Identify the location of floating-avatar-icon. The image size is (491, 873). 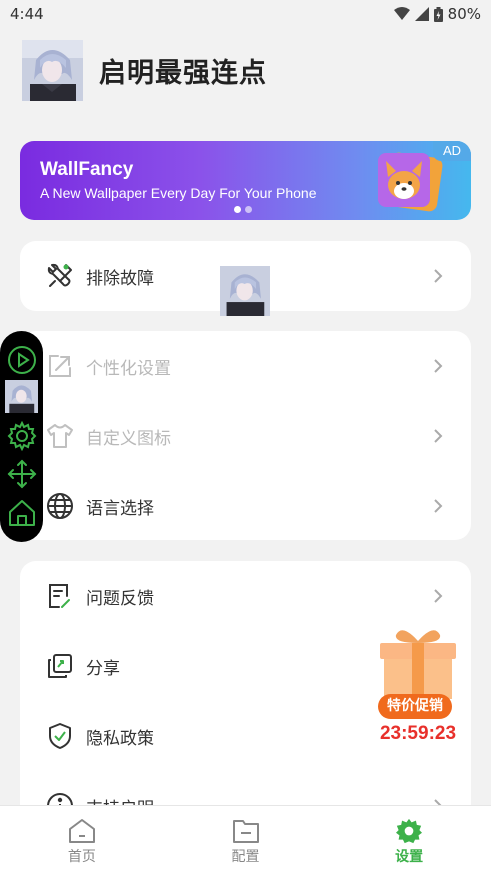
(21, 396).